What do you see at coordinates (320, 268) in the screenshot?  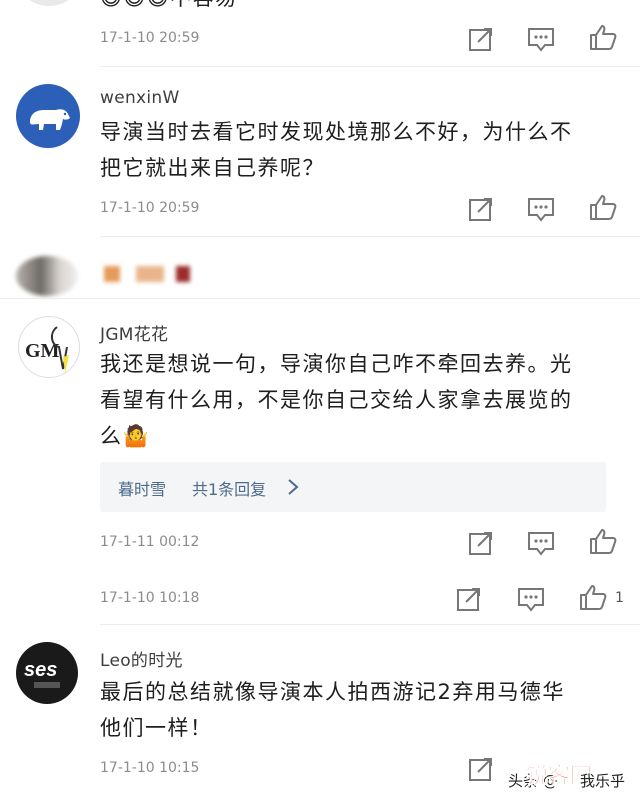 I see `comment-item` at bounding box center [320, 268].